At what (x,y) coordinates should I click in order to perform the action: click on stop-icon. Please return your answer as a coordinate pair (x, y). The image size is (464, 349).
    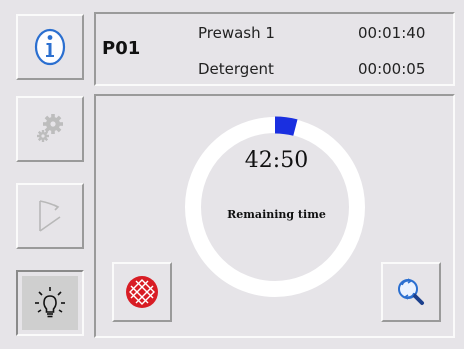
    Looking at the image, I should click on (142, 292).